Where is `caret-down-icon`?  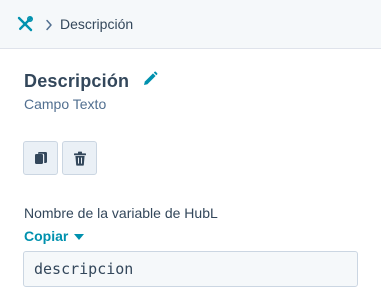 caret-down-icon is located at coordinates (79, 236).